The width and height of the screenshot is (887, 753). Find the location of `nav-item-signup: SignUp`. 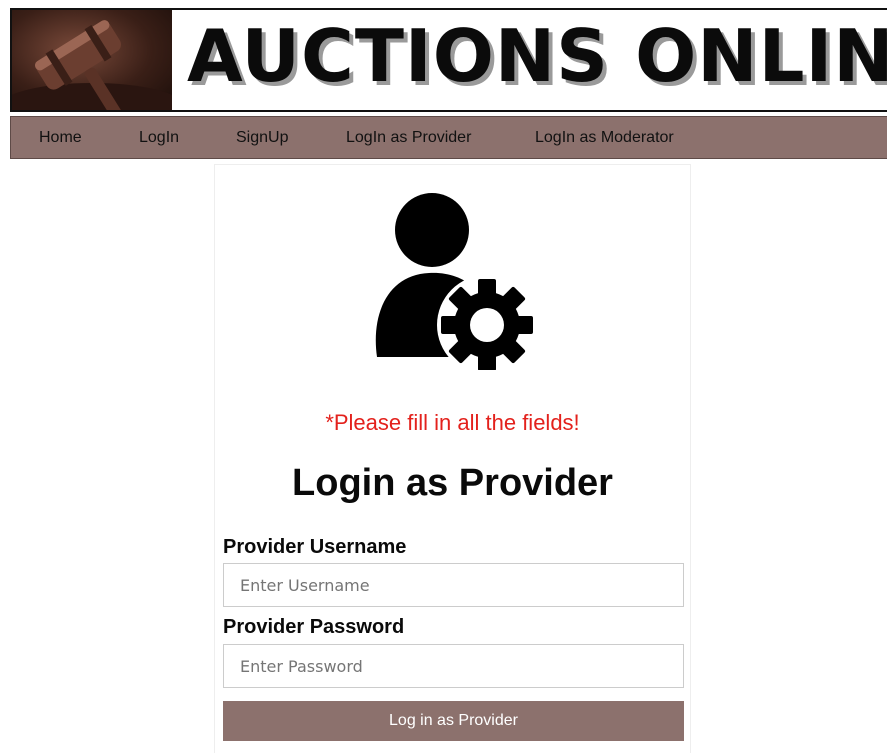

nav-item-signup: SignUp is located at coordinates (262, 137).